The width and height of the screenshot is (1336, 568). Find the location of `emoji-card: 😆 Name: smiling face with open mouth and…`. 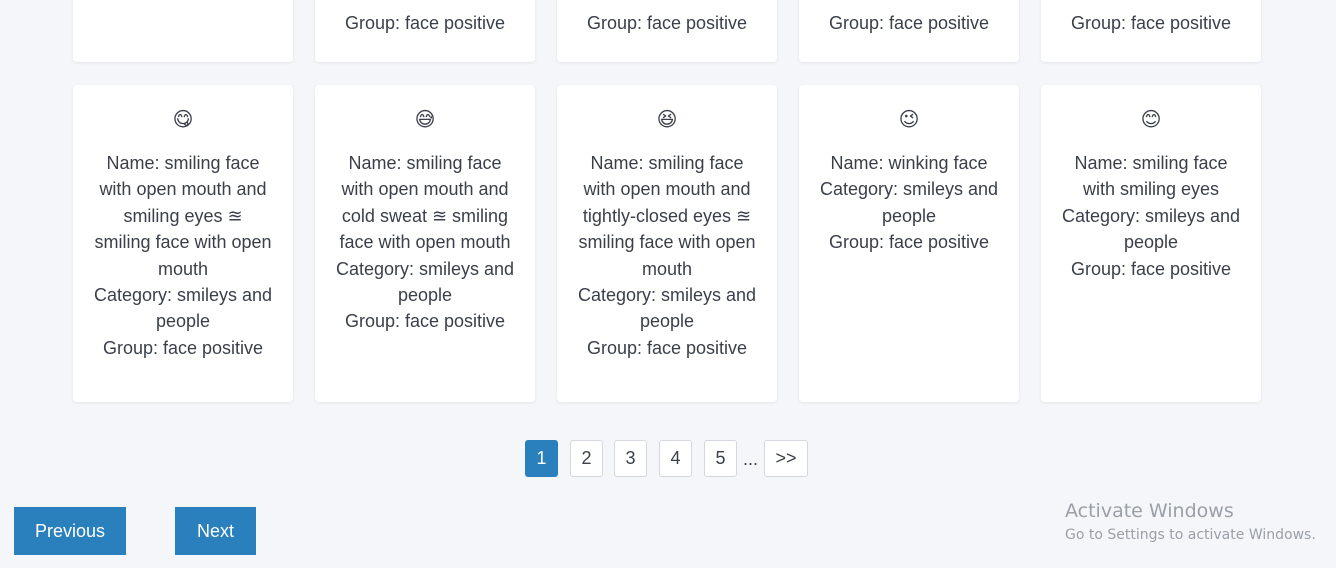

emoji-card: 😆 Name: smiling face with open mouth and… is located at coordinates (667, 243).